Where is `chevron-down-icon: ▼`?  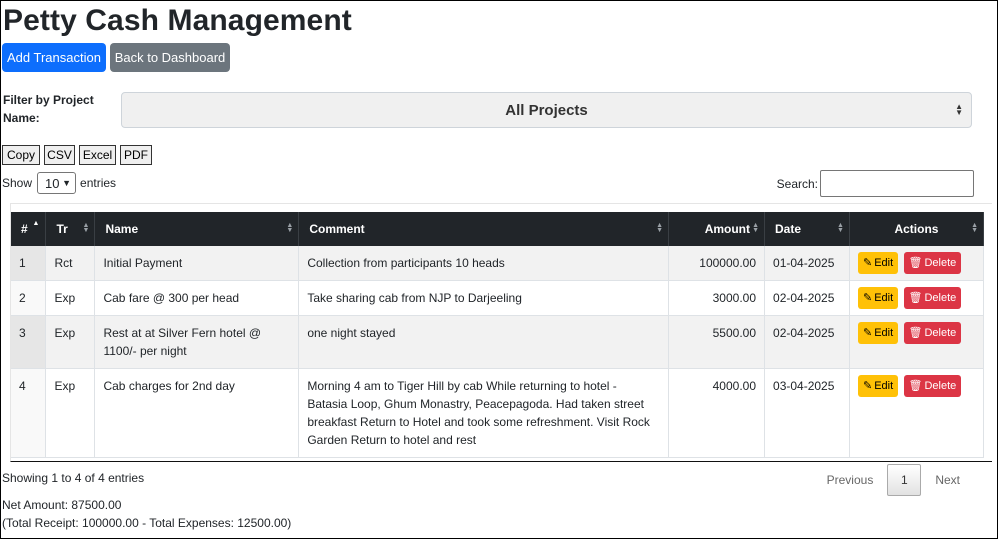 chevron-down-icon: ▼ is located at coordinates (67, 183).